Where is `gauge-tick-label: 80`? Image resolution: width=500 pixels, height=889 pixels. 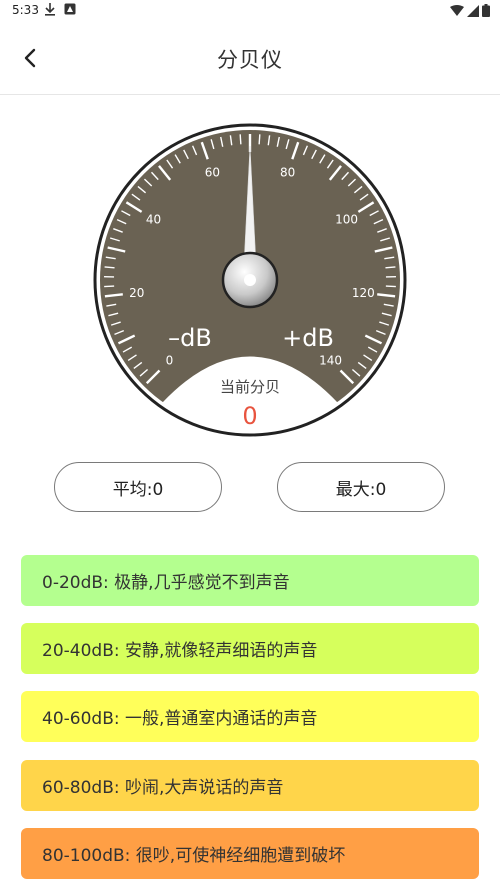 gauge-tick-label: 80 is located at coordinates (287, 172).